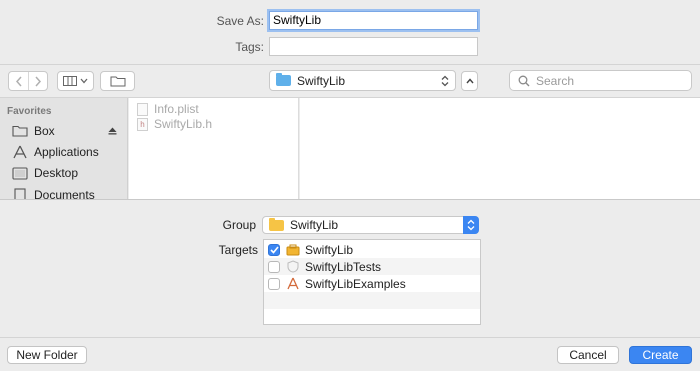  I want to click on sidebar-item-label: Desktop, so click(56, 173).